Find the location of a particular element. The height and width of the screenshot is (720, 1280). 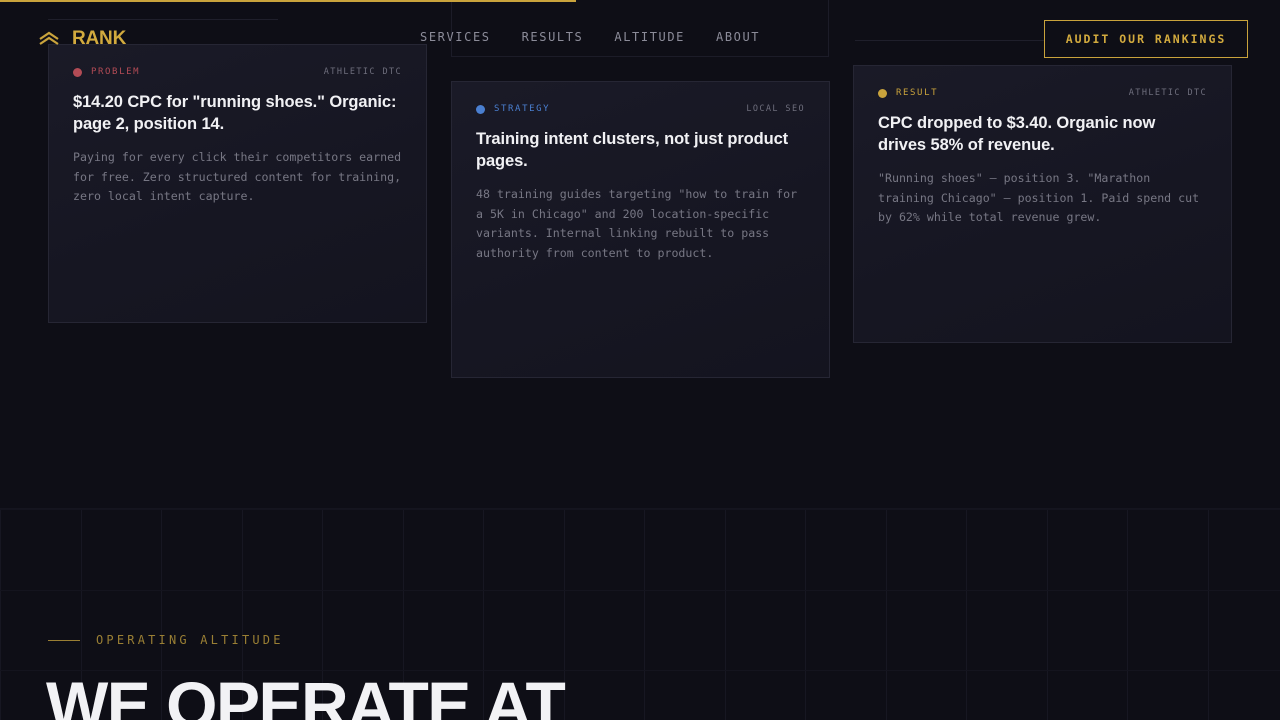

section-eyebrow: OPERATING ALTITUDE is located at coordinates (166, 640).